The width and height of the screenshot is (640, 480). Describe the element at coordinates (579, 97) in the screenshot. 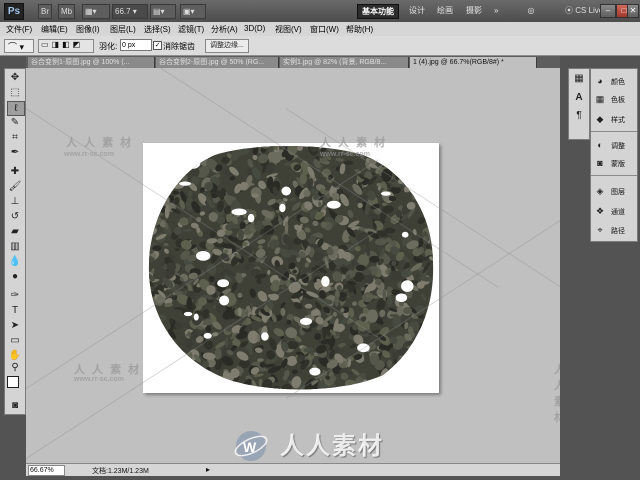

I see `character-panel-icon: A` at that location.